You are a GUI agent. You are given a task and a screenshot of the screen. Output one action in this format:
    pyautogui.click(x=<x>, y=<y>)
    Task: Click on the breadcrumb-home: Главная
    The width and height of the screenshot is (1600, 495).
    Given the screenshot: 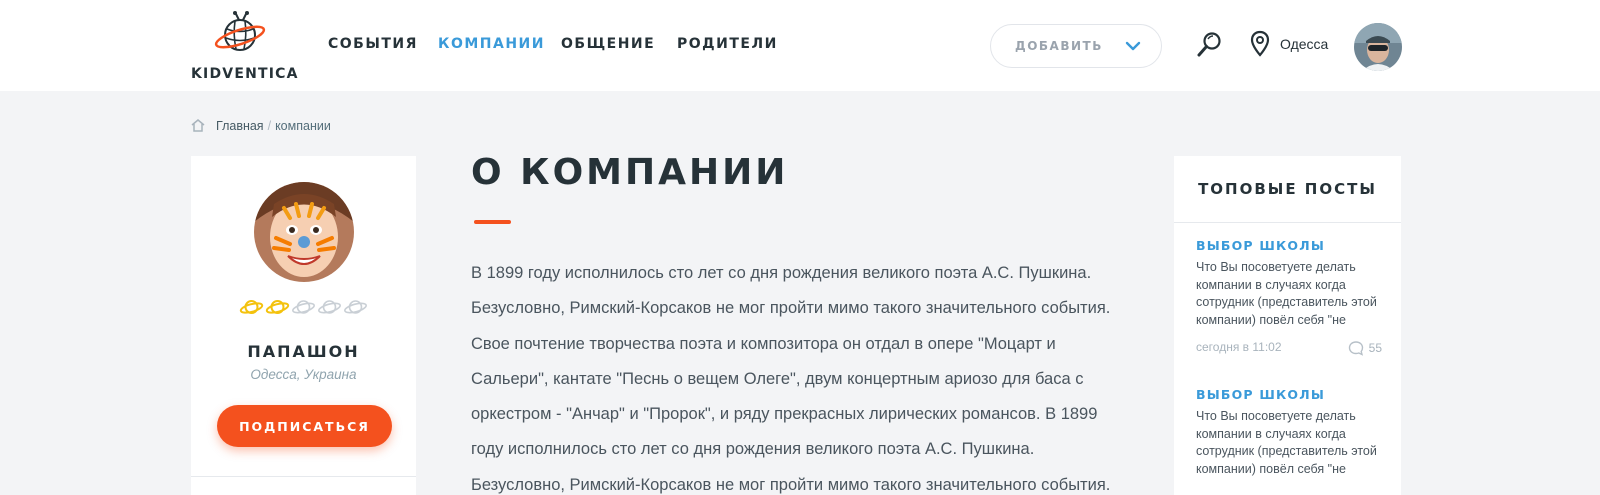 What is the action you would take?
    pyautogui.click(x=240, y=126)
    